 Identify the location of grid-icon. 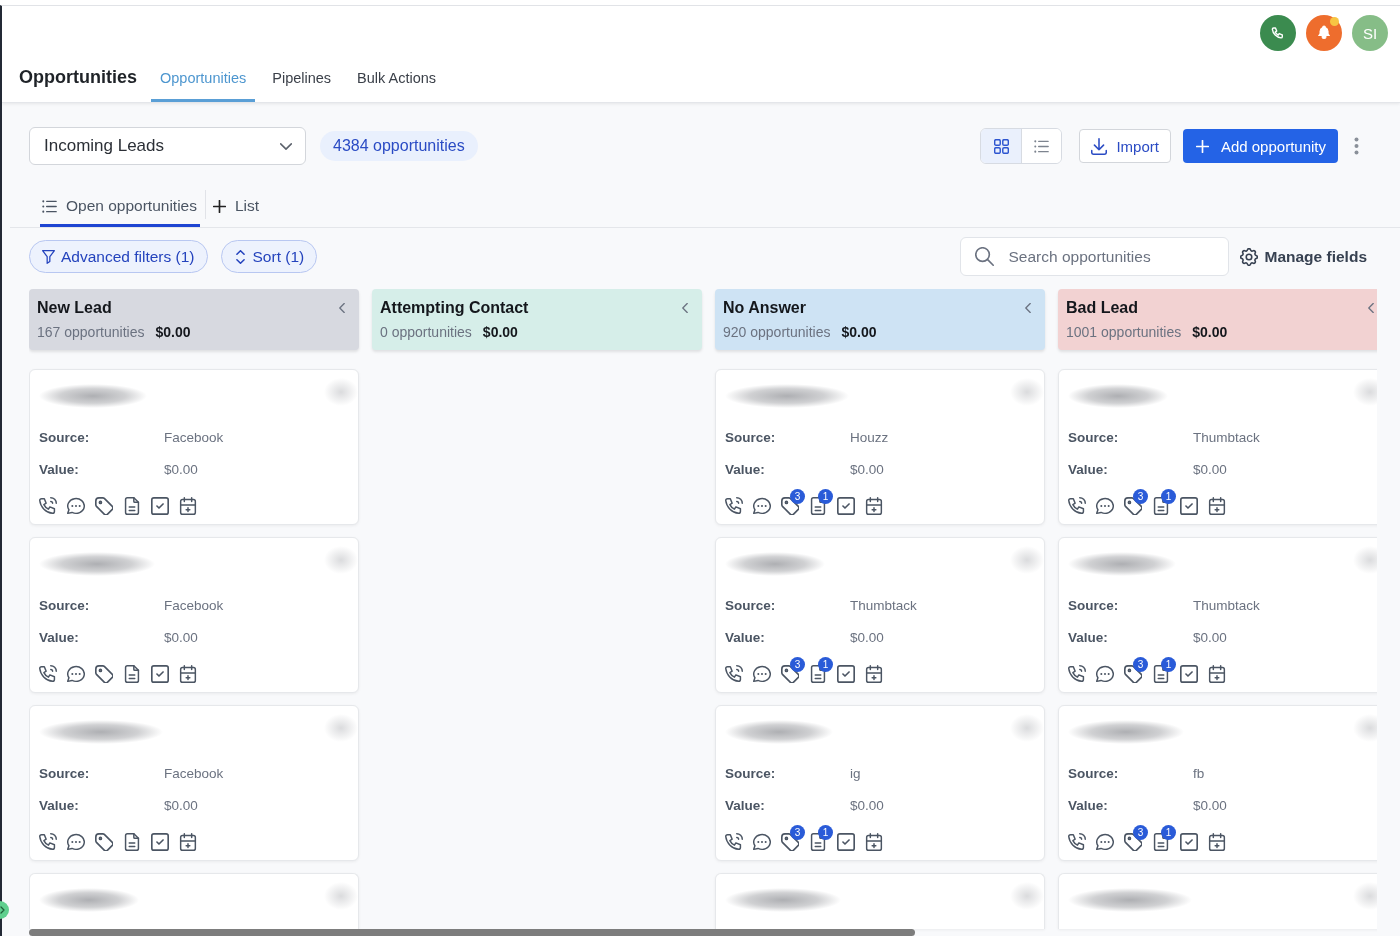
(1001, 146).